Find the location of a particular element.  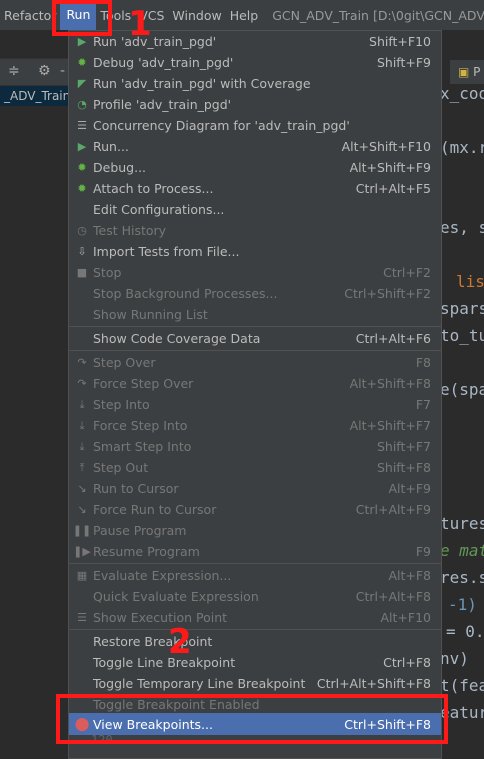

menu-item-quick-evaluate: Quick Evaluate Expression Ctrl+Alt+F8 is located at coordinates (255, 596).